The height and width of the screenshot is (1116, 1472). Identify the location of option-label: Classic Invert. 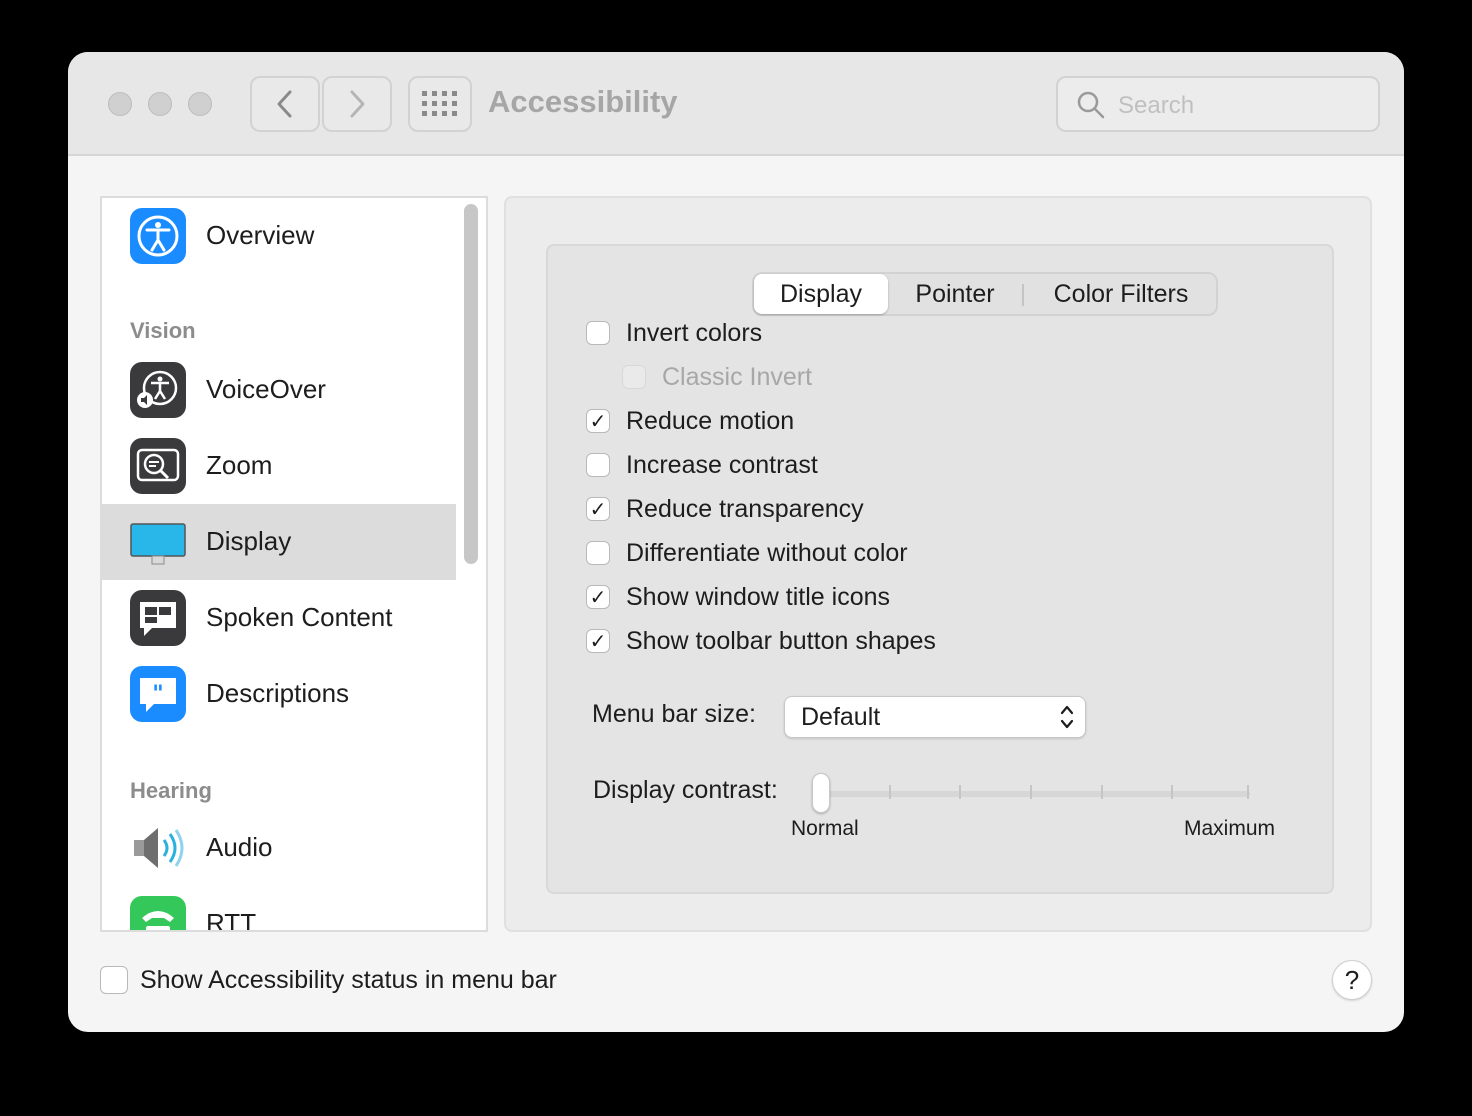
(737, 376).